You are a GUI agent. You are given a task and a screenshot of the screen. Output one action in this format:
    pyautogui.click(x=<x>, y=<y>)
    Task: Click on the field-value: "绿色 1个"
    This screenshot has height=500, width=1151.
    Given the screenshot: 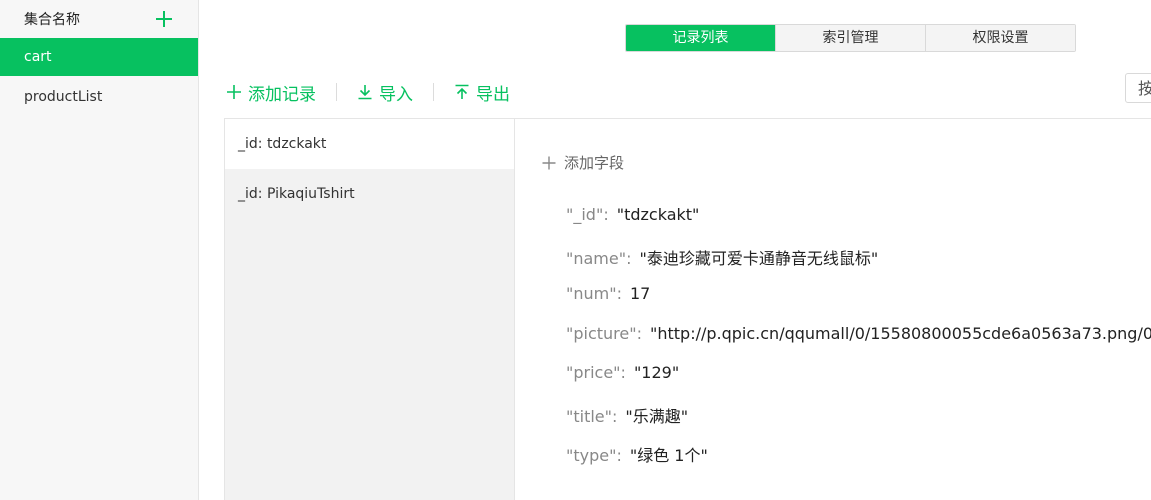 What is the action you would take?
    pyautogui.click(x=668, y=455)
    